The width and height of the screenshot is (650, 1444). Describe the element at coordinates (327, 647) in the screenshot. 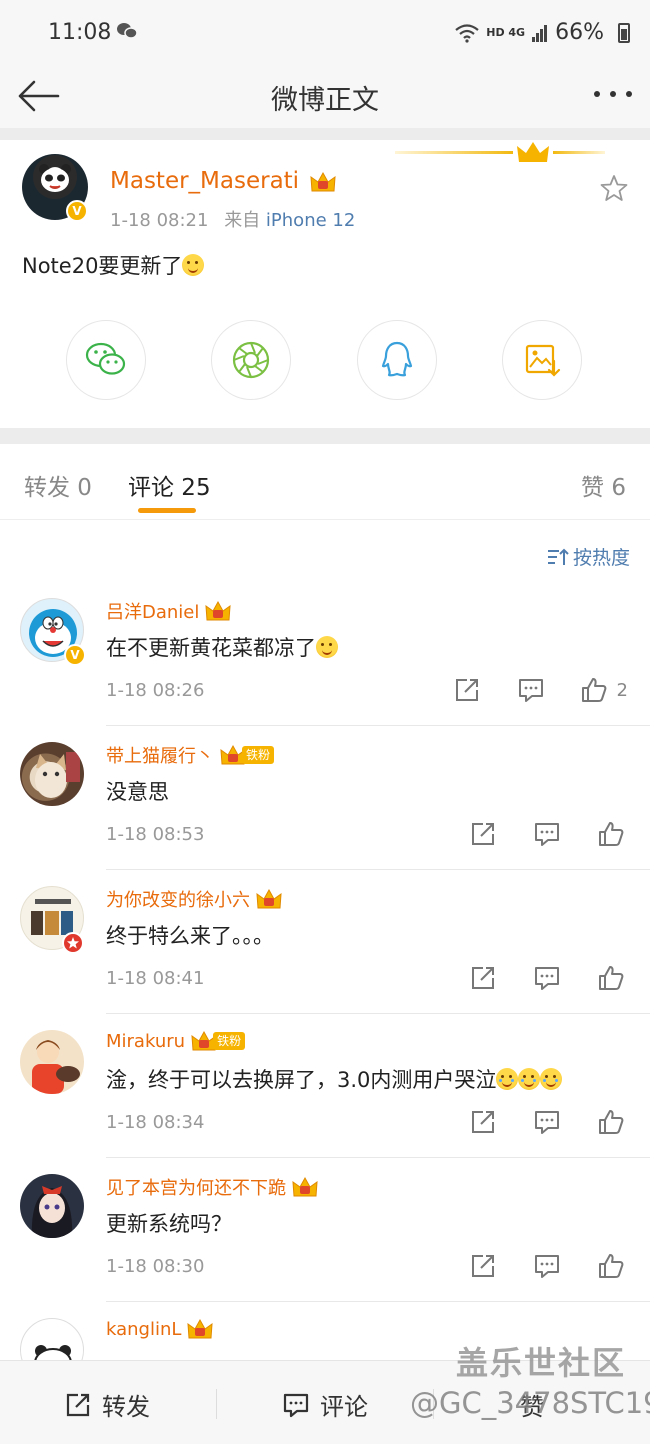

I see `yummy-emoji-icon` at that location.